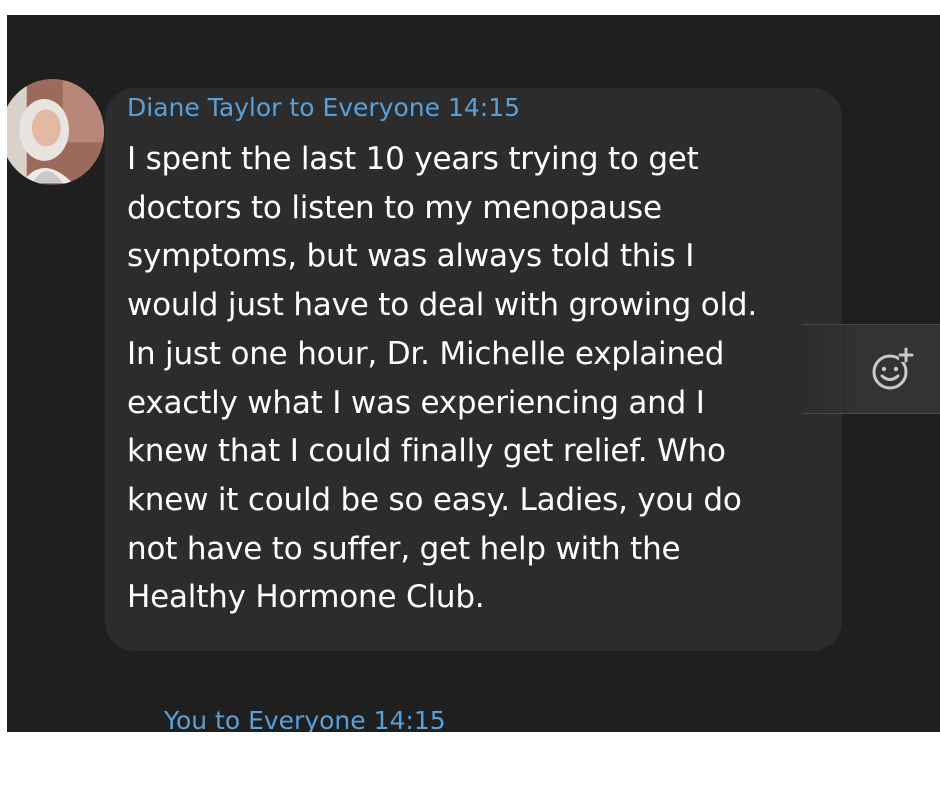 Image resolution: width=940 pixels, height=788 pixels. I want to click on add-reaction-button, so click(893, 369).